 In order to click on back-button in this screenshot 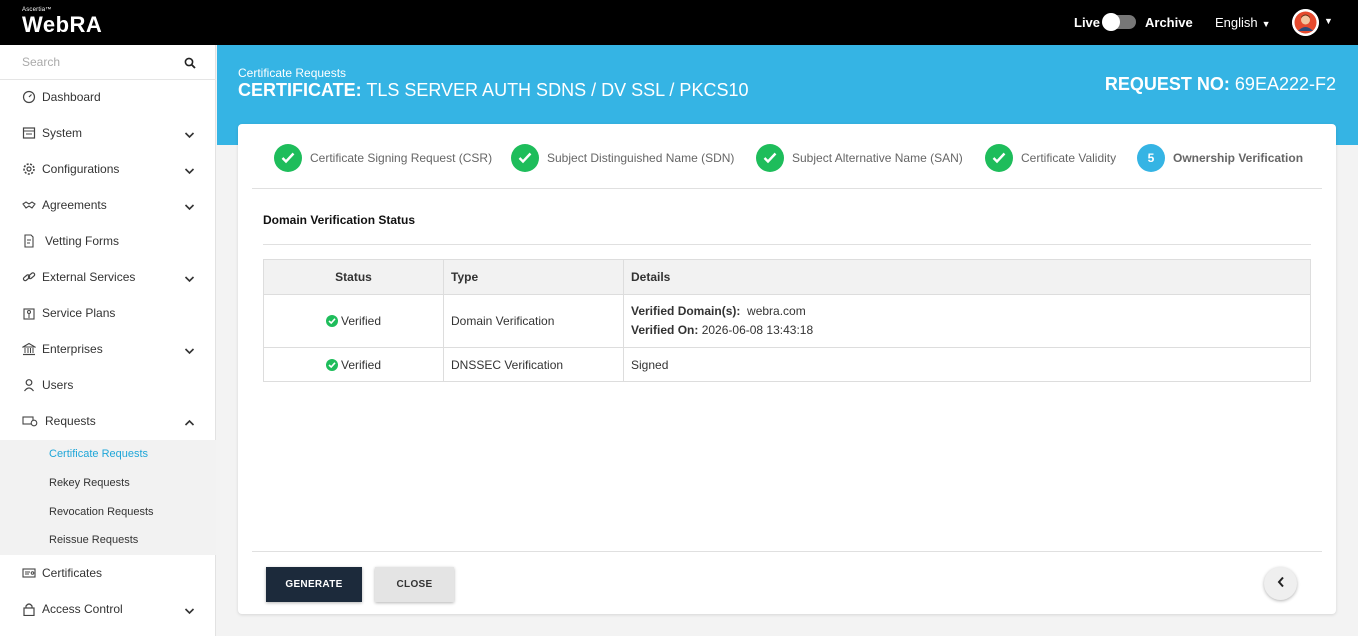, I will do `click(1280, 583)`.